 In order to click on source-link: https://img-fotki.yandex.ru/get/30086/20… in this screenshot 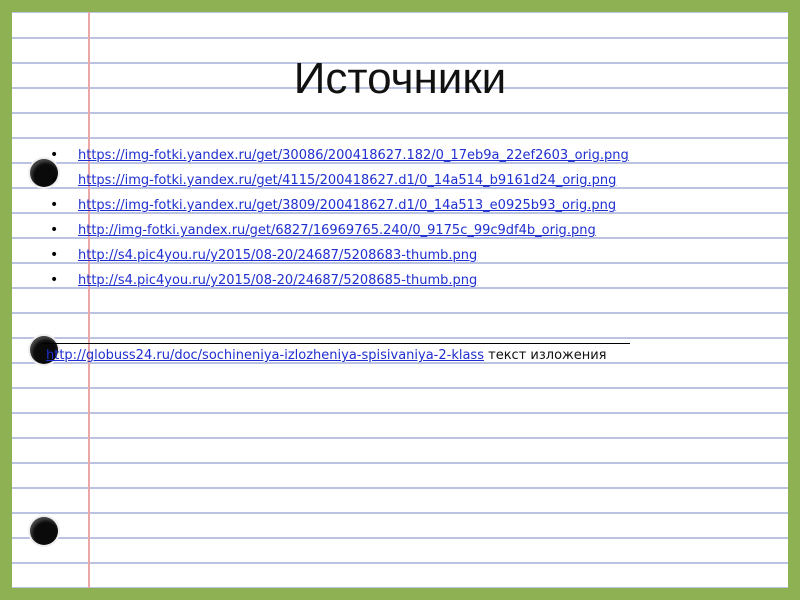, I will do `click(353, 155)`.